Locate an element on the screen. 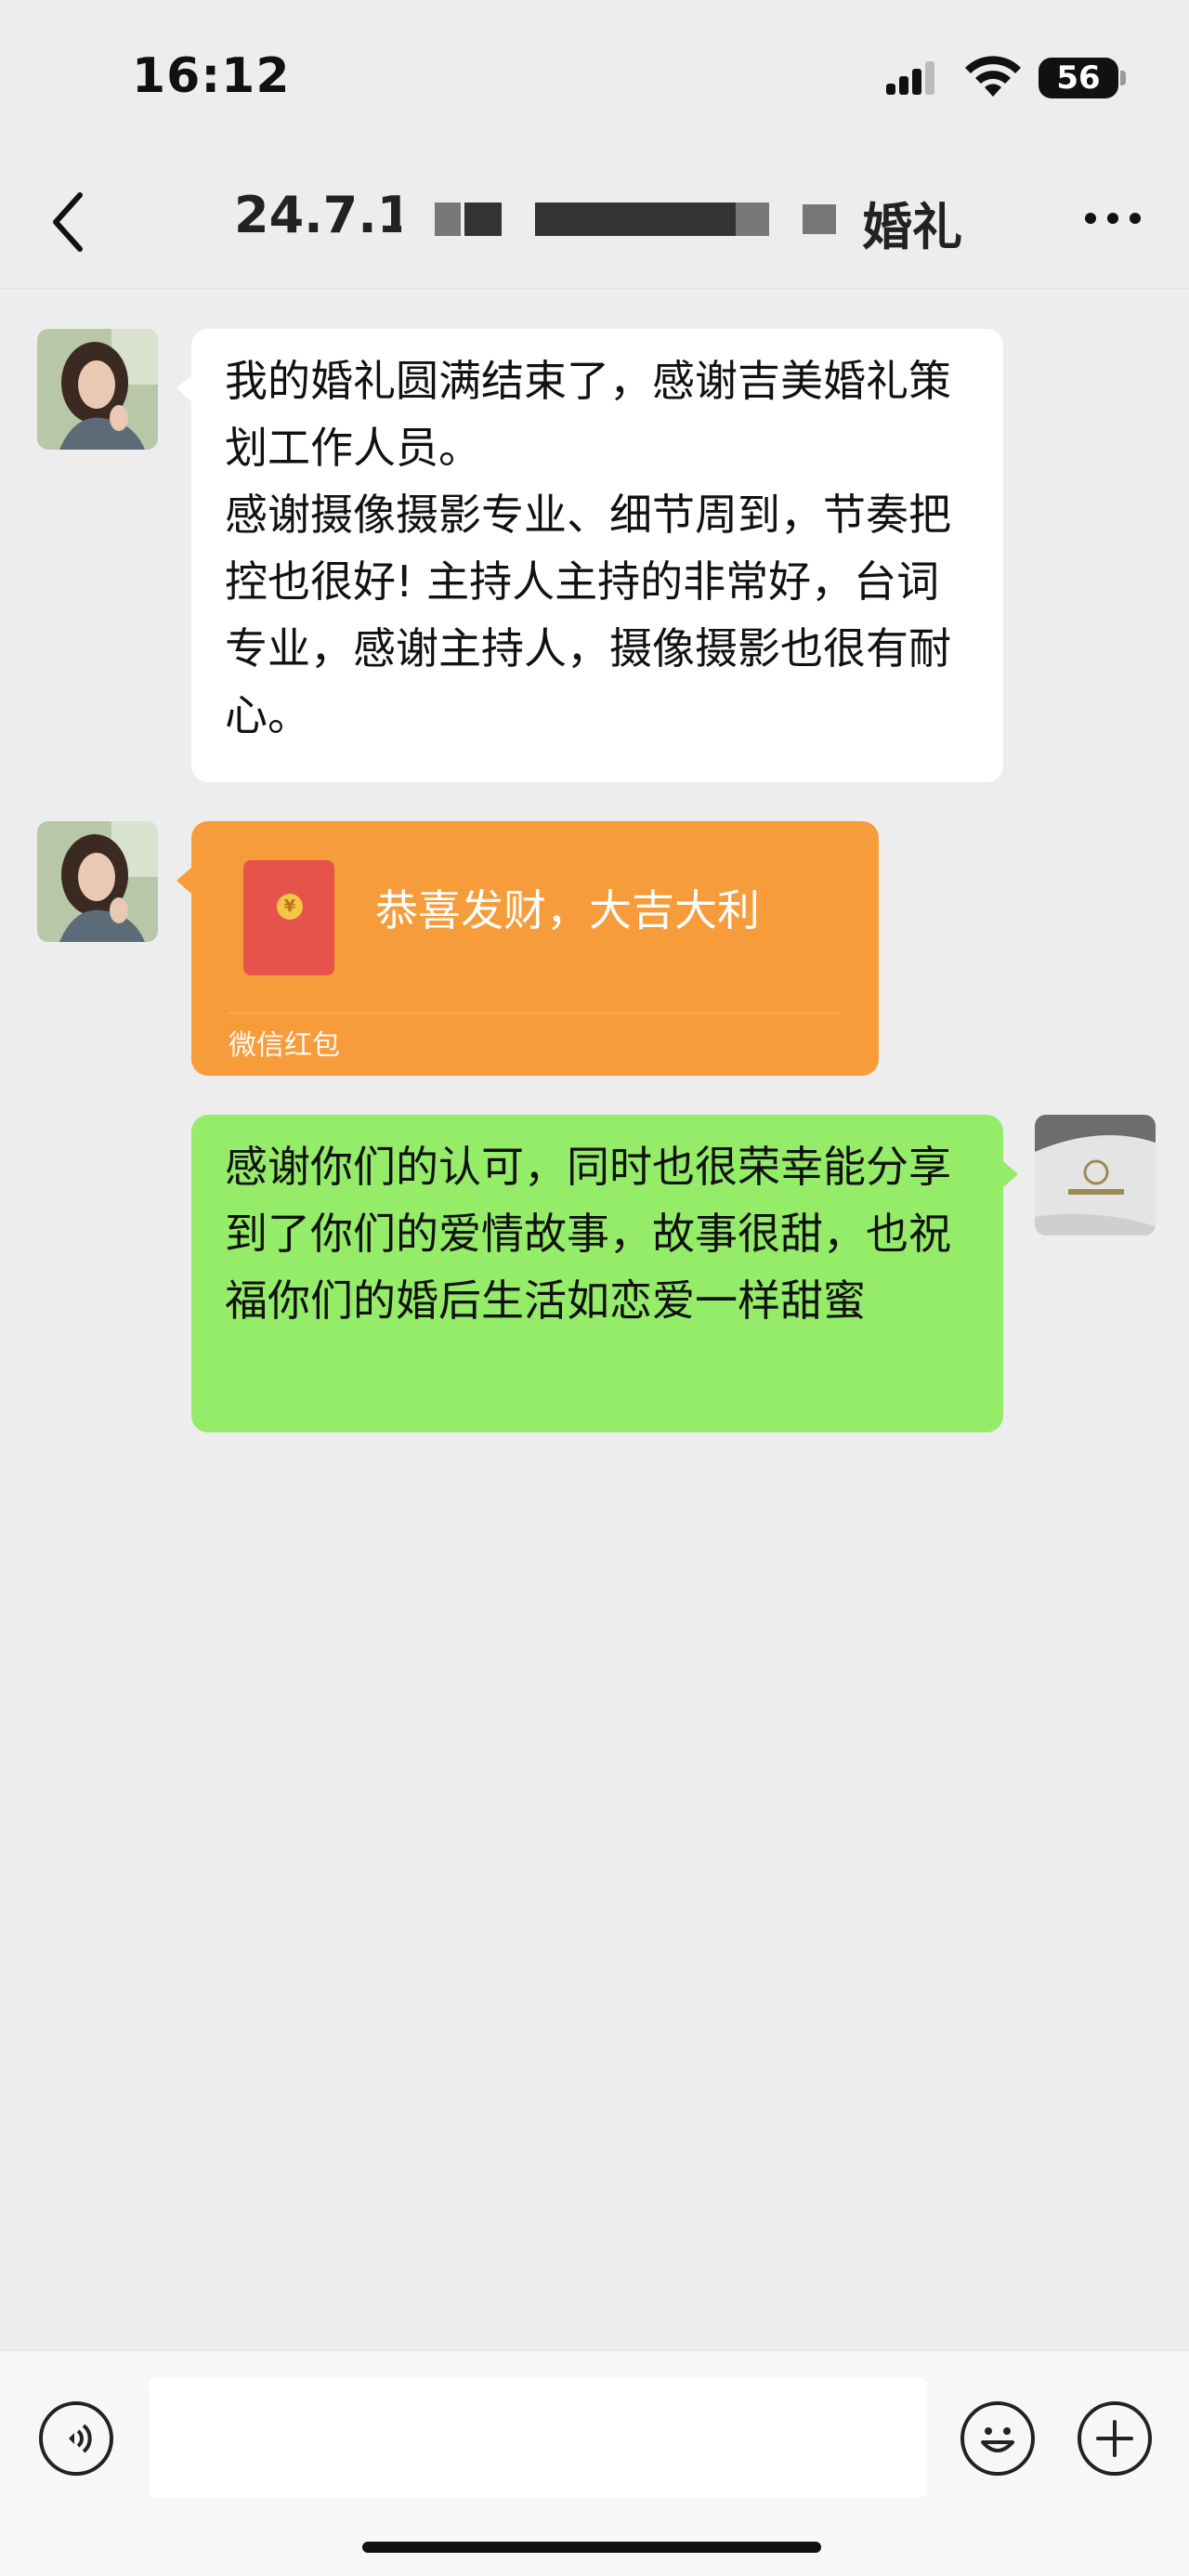 This screenshot has height=2576, width=1189. red-packet-label: 微信红包 is located at coordinates (284, 1045).